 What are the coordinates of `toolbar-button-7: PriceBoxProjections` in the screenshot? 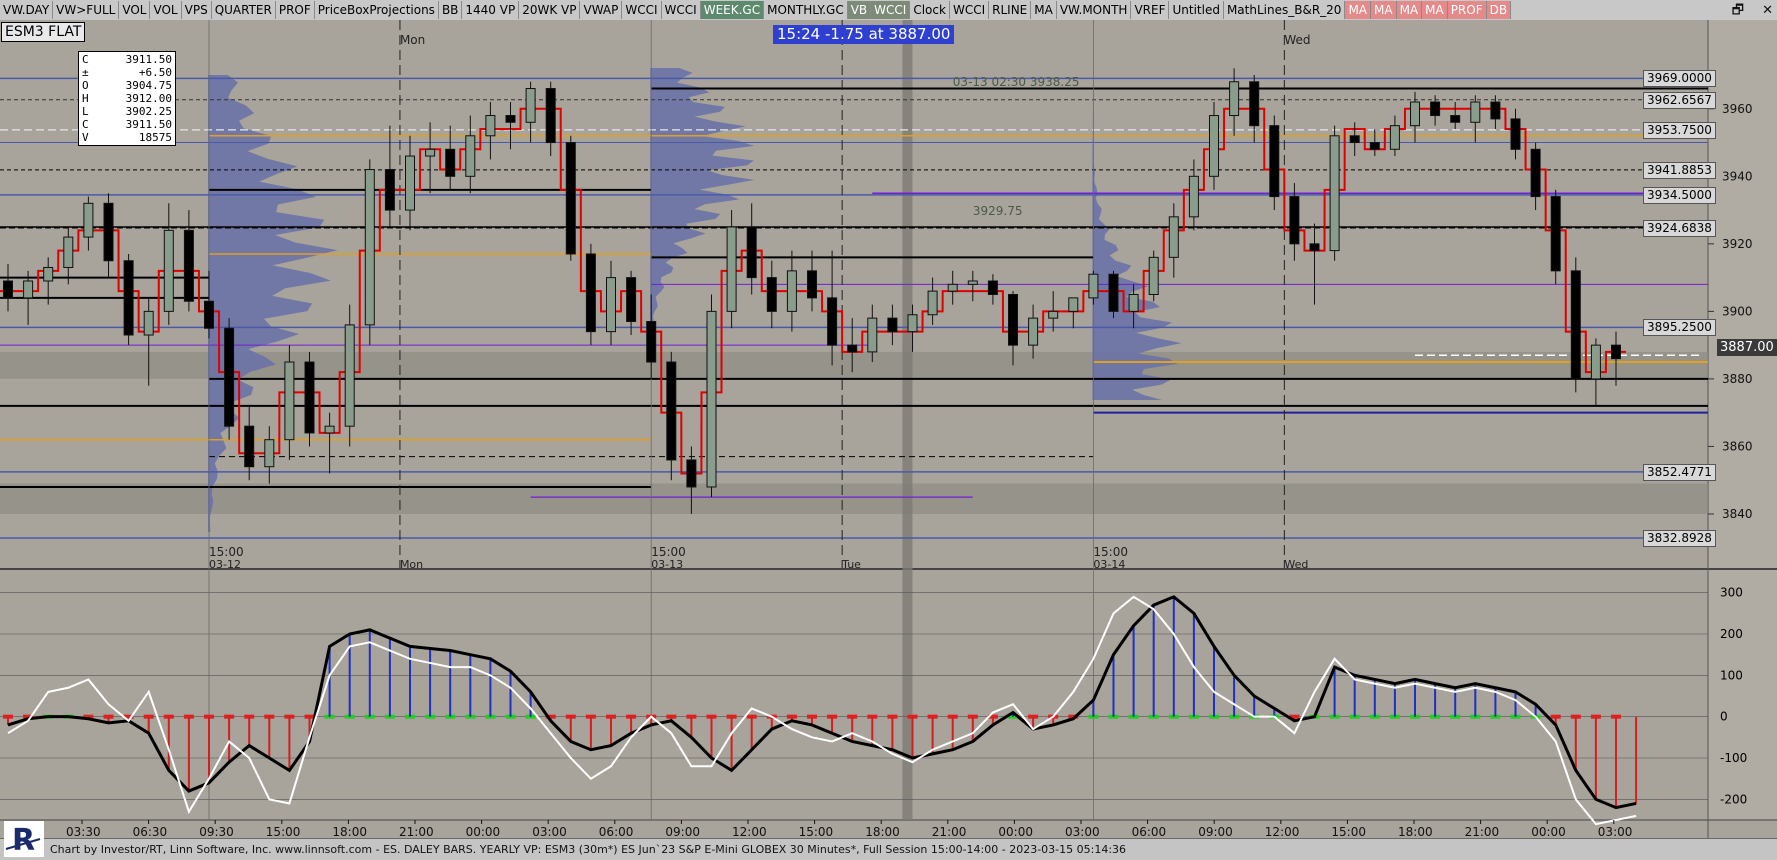 It's located at (377, 10).